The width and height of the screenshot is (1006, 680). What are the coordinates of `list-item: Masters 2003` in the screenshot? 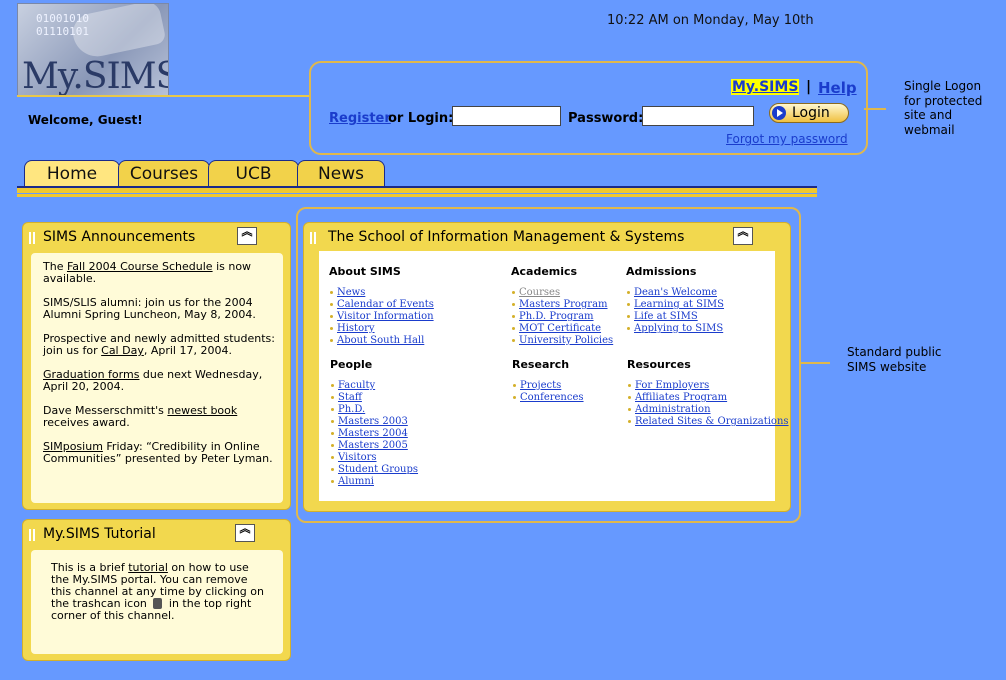 It's located at (374, 422).